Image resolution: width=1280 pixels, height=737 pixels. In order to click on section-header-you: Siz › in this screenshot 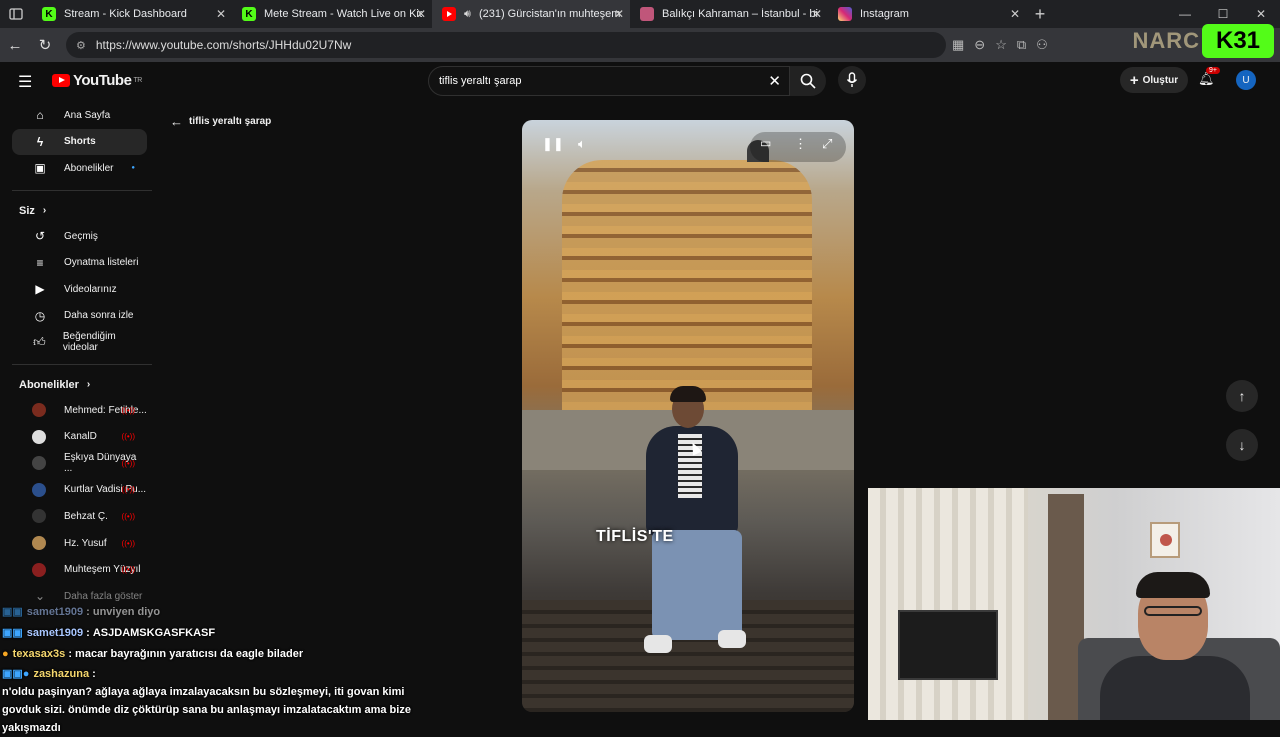, I will do `click(77, 211)`.